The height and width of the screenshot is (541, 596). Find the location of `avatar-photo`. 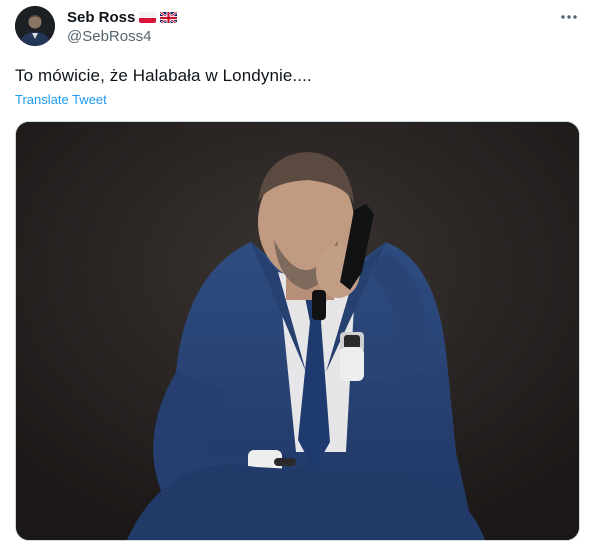

avatar-photo is located at coordinates (35, 26).